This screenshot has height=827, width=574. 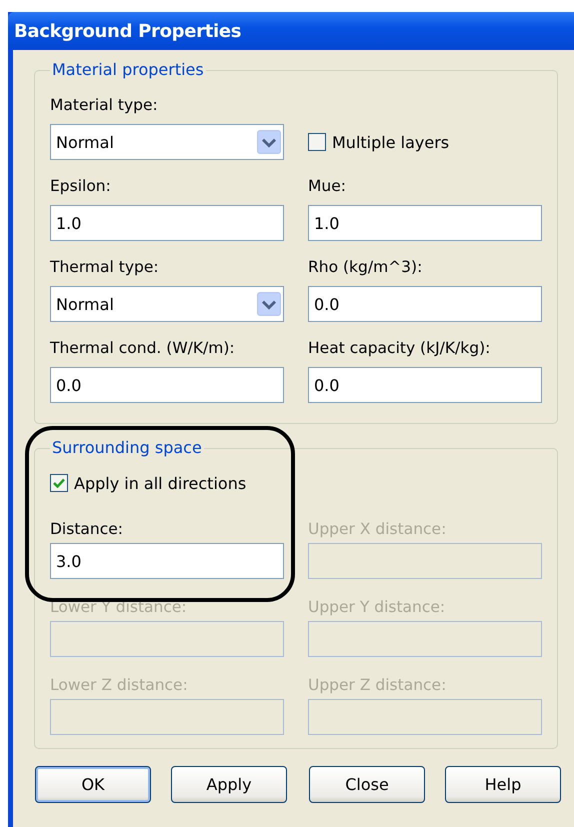 What do you see at coordinates (86, 529) in the screenshot?
I see `field-label: Distance:` at bounding box center [86, 529].